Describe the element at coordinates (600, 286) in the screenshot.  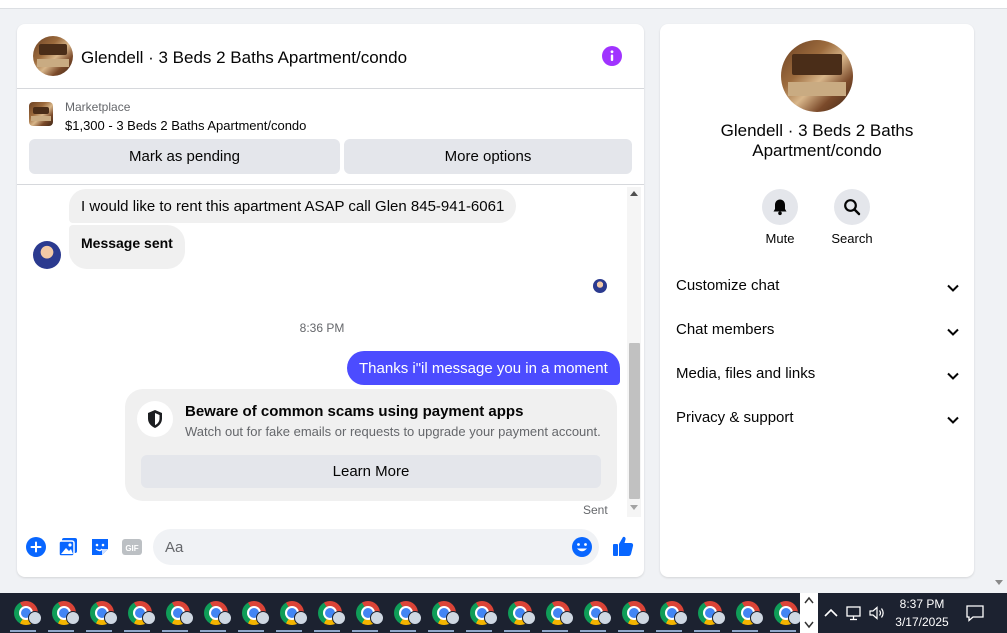
I see `seen-receipt-avatar` at that location.